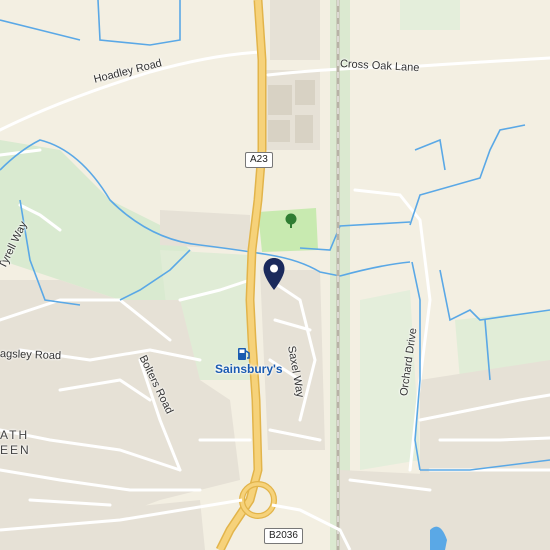  I want to click on fuel-pump-icon, so click(244, 354).